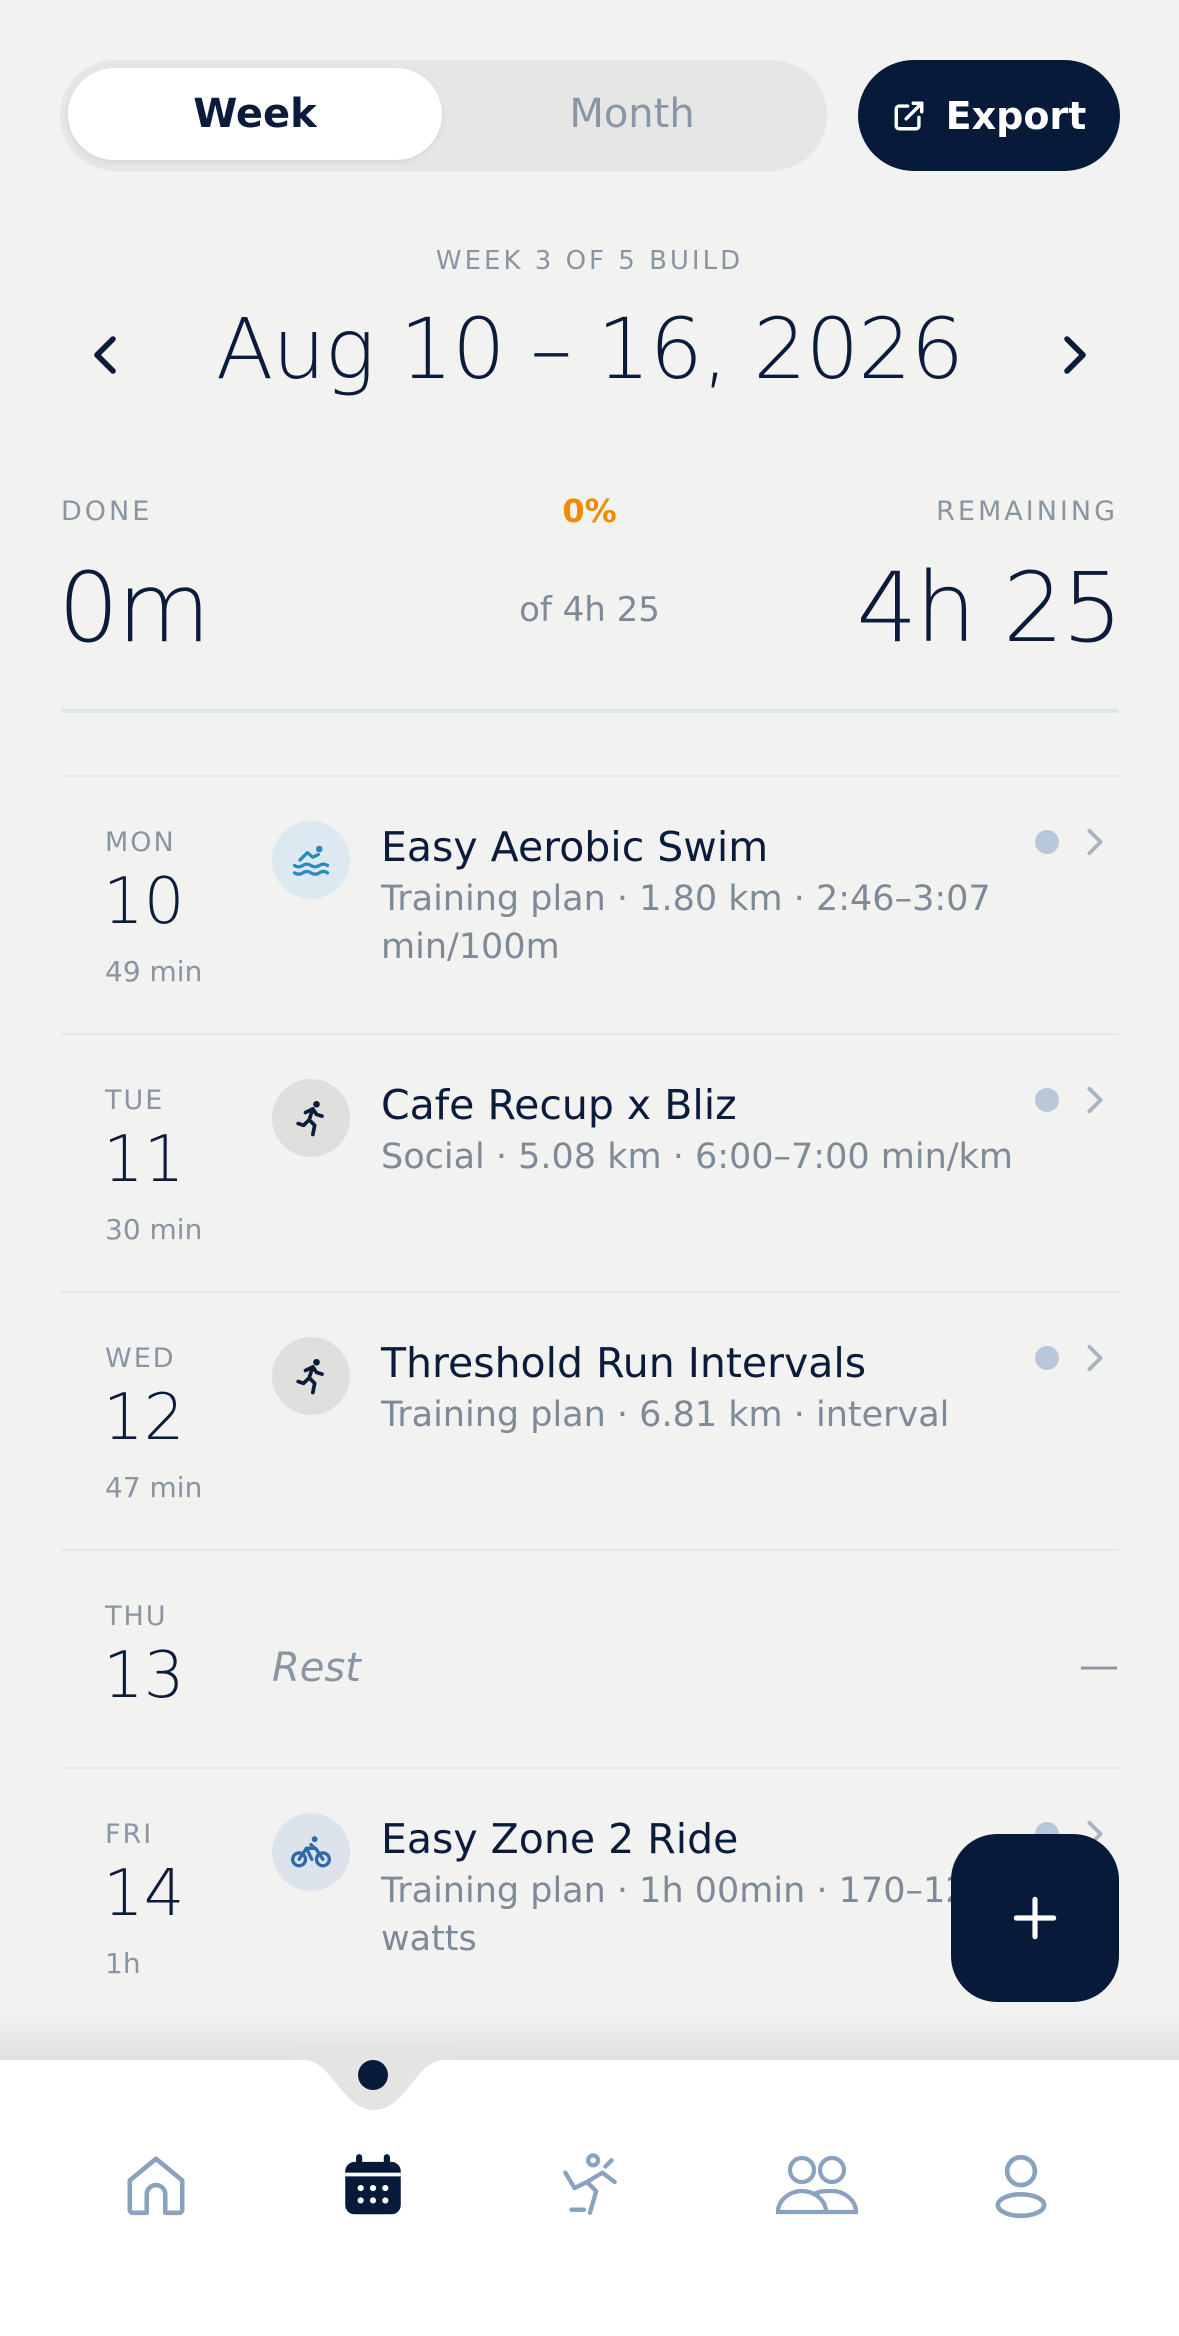  What do you see at coordinates (560, 1839) in the screenshot?
I see `activity-title: Easy Zone 2 Ride` at bounding box center [560, 1839].